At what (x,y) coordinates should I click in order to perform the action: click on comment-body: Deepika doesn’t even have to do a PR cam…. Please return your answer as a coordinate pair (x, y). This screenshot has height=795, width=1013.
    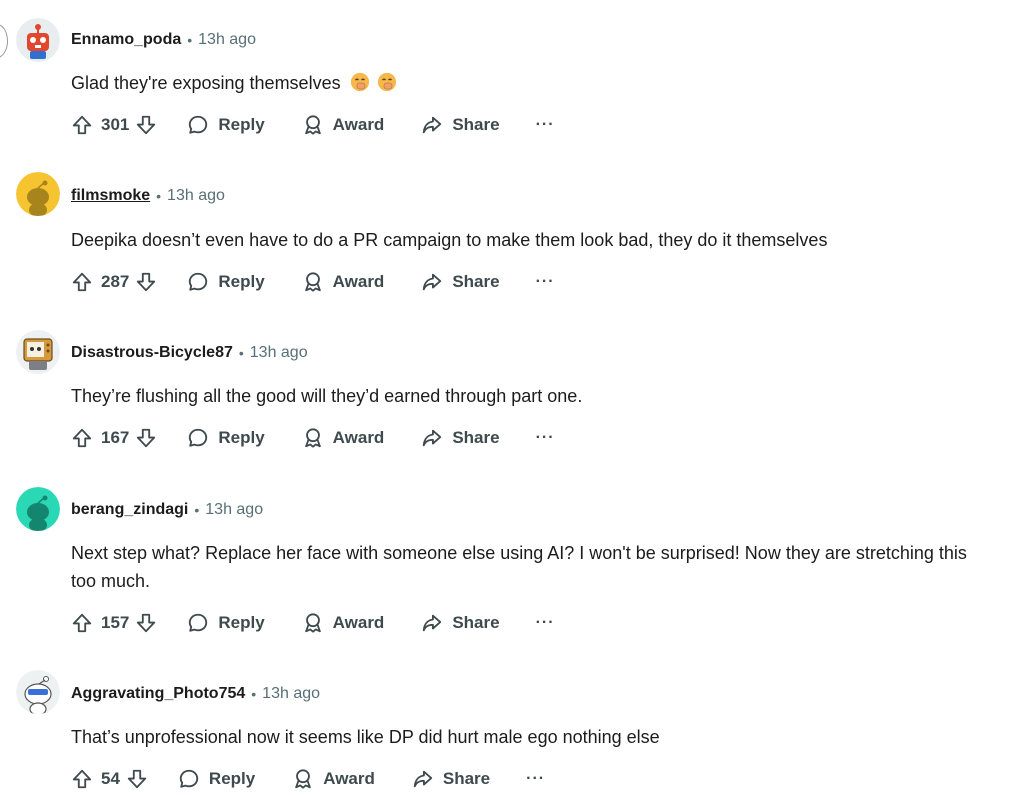
    Looking at the image, I should click on (449, 240).